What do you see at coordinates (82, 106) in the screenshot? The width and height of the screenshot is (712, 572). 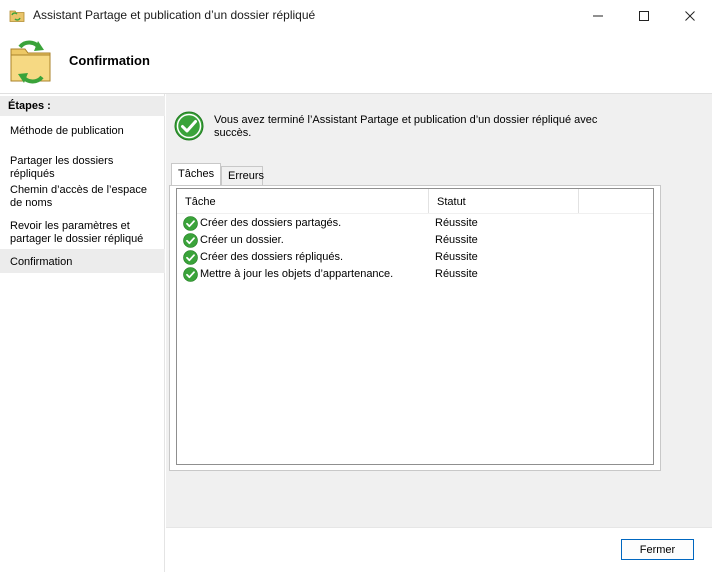 I see `steps-heading: Étapes :` at bounding box center [82, 106].